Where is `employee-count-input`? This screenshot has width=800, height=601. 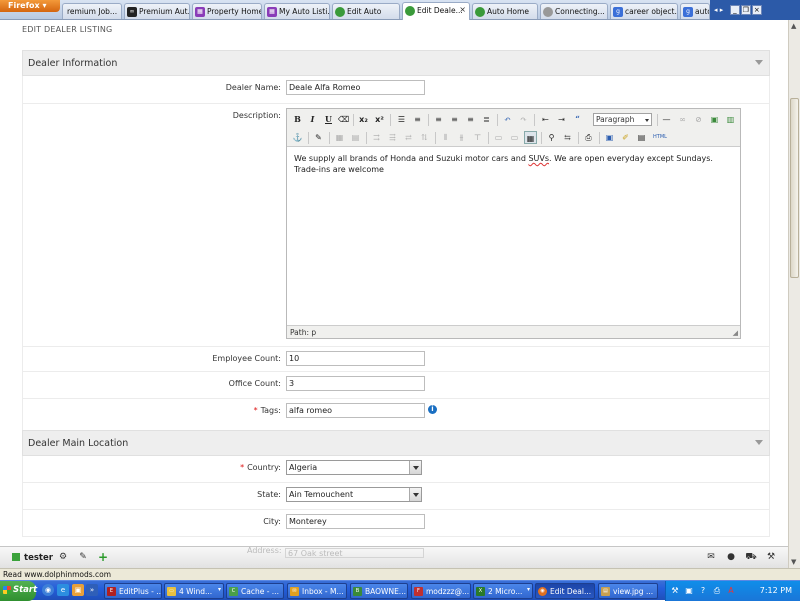 employee-count-input is located at coordinates (355, 358).